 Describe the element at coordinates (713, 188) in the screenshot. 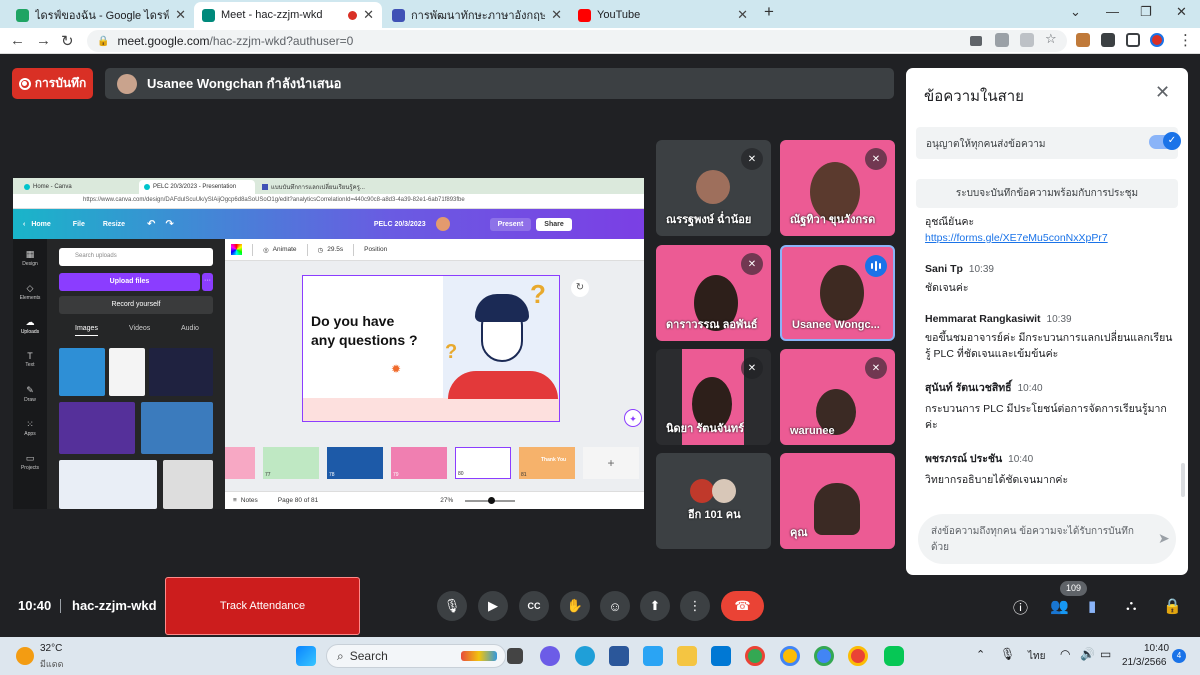

I see `participant-tile: ✕ ณรรฐพงษ์ ฉ่ำน้อย` at that location.